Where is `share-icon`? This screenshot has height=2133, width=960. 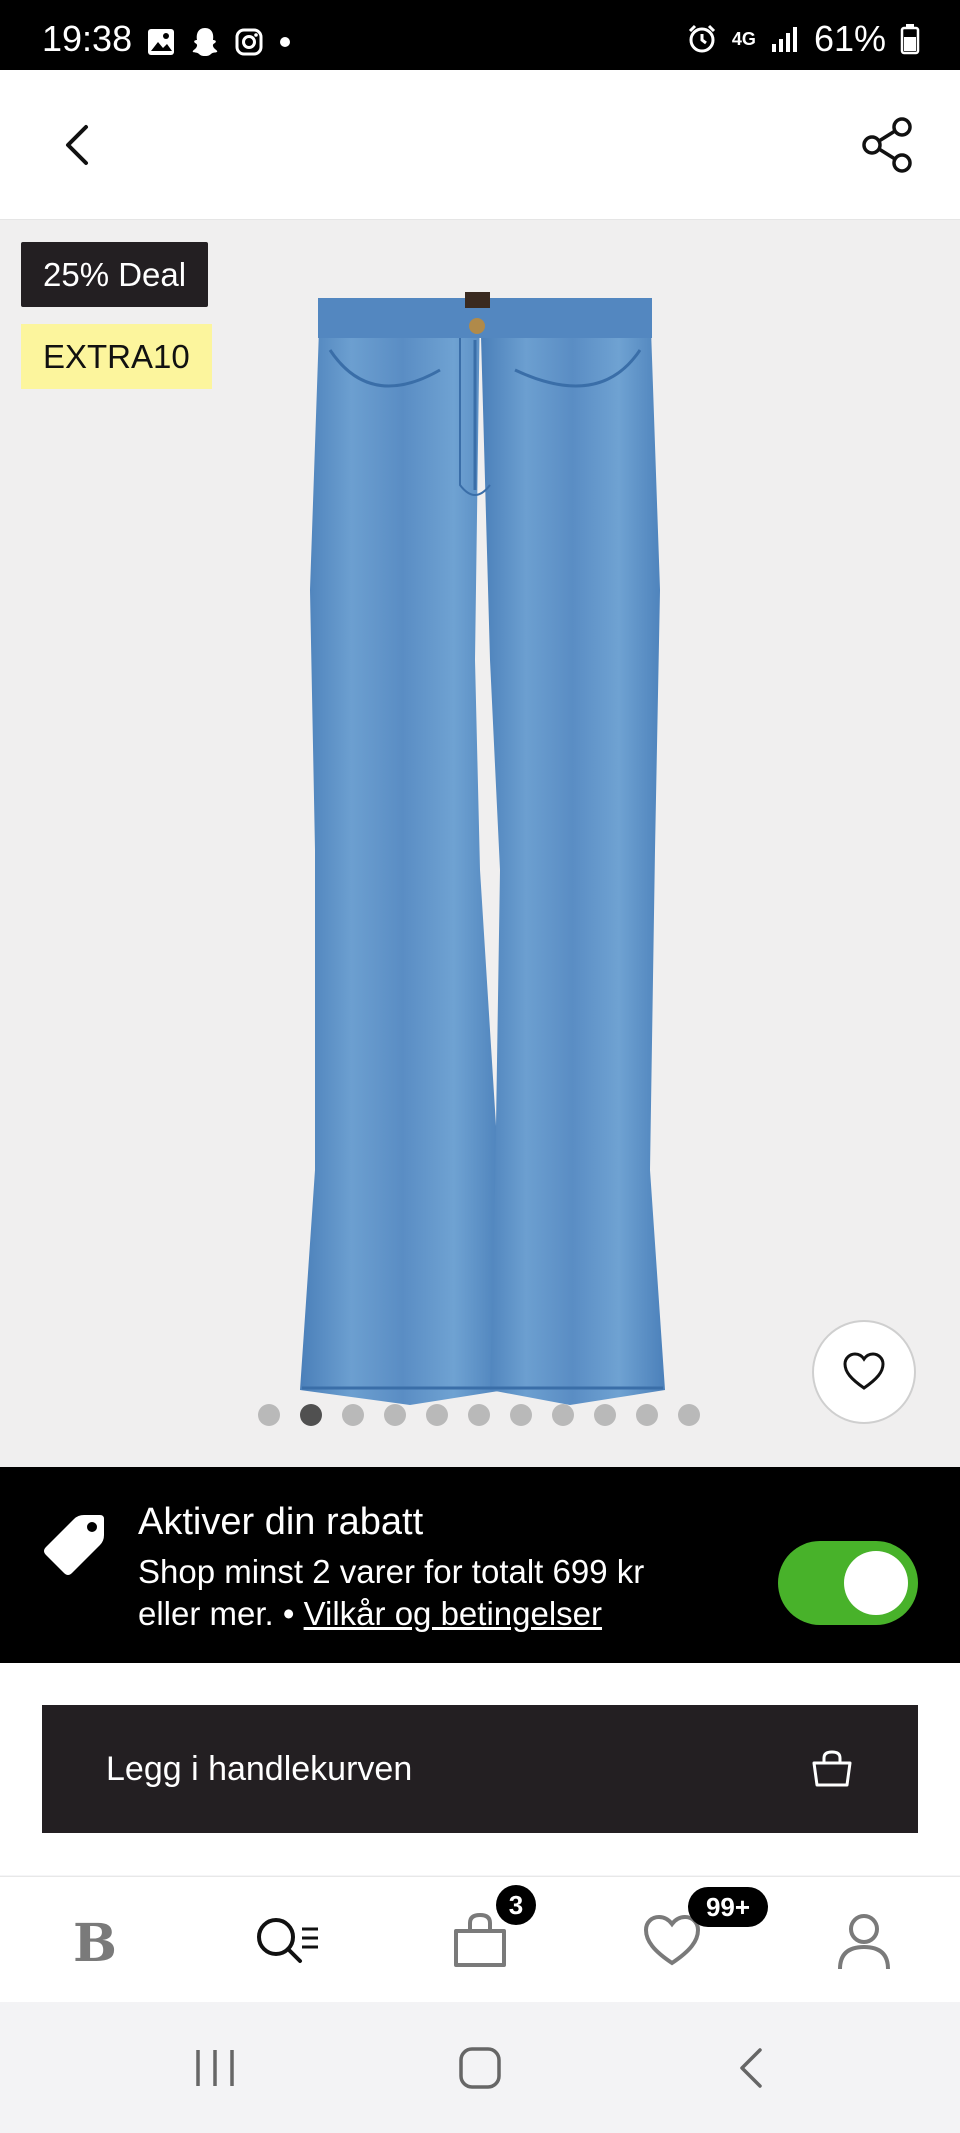
share-icon is located at coordinates (887, 145).